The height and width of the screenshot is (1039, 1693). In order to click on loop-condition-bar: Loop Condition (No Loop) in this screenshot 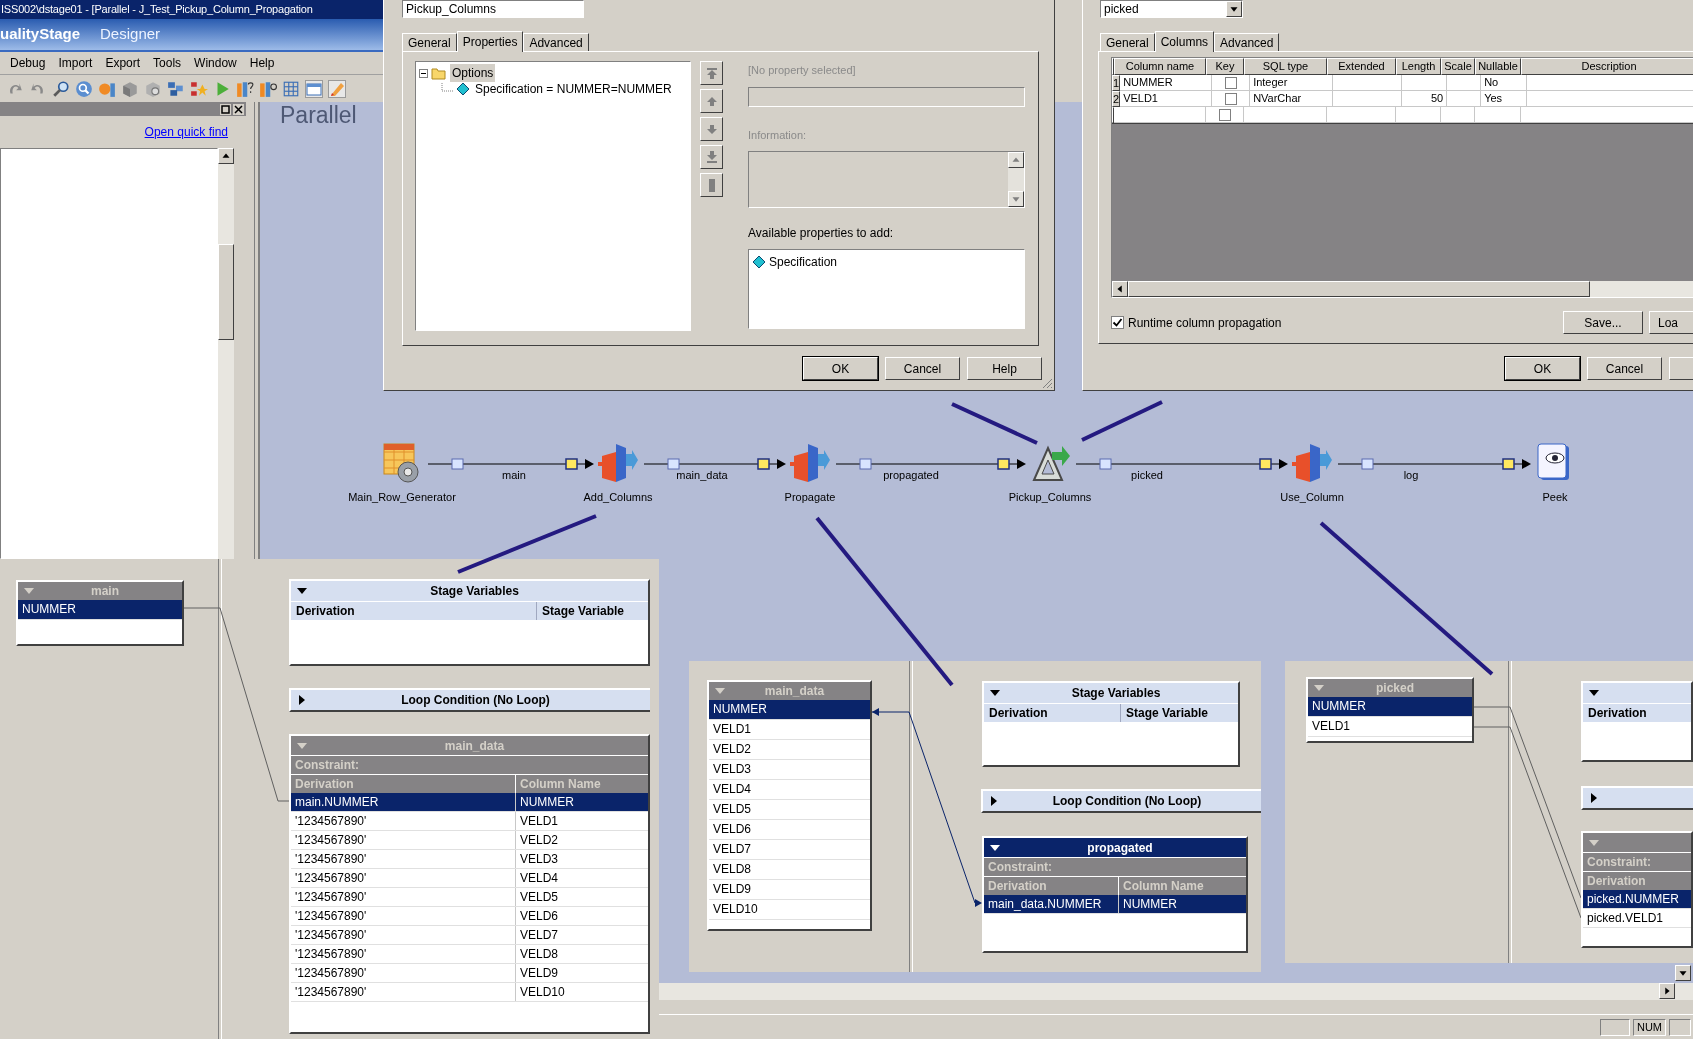, I will do `click(1121, 801)`.